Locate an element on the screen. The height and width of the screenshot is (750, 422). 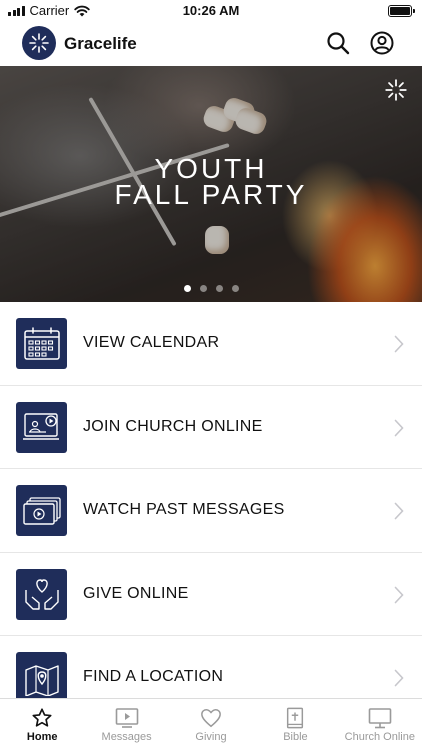
menu-item-give-online: GIVE ONLINE is located at coordinates (211, 594).